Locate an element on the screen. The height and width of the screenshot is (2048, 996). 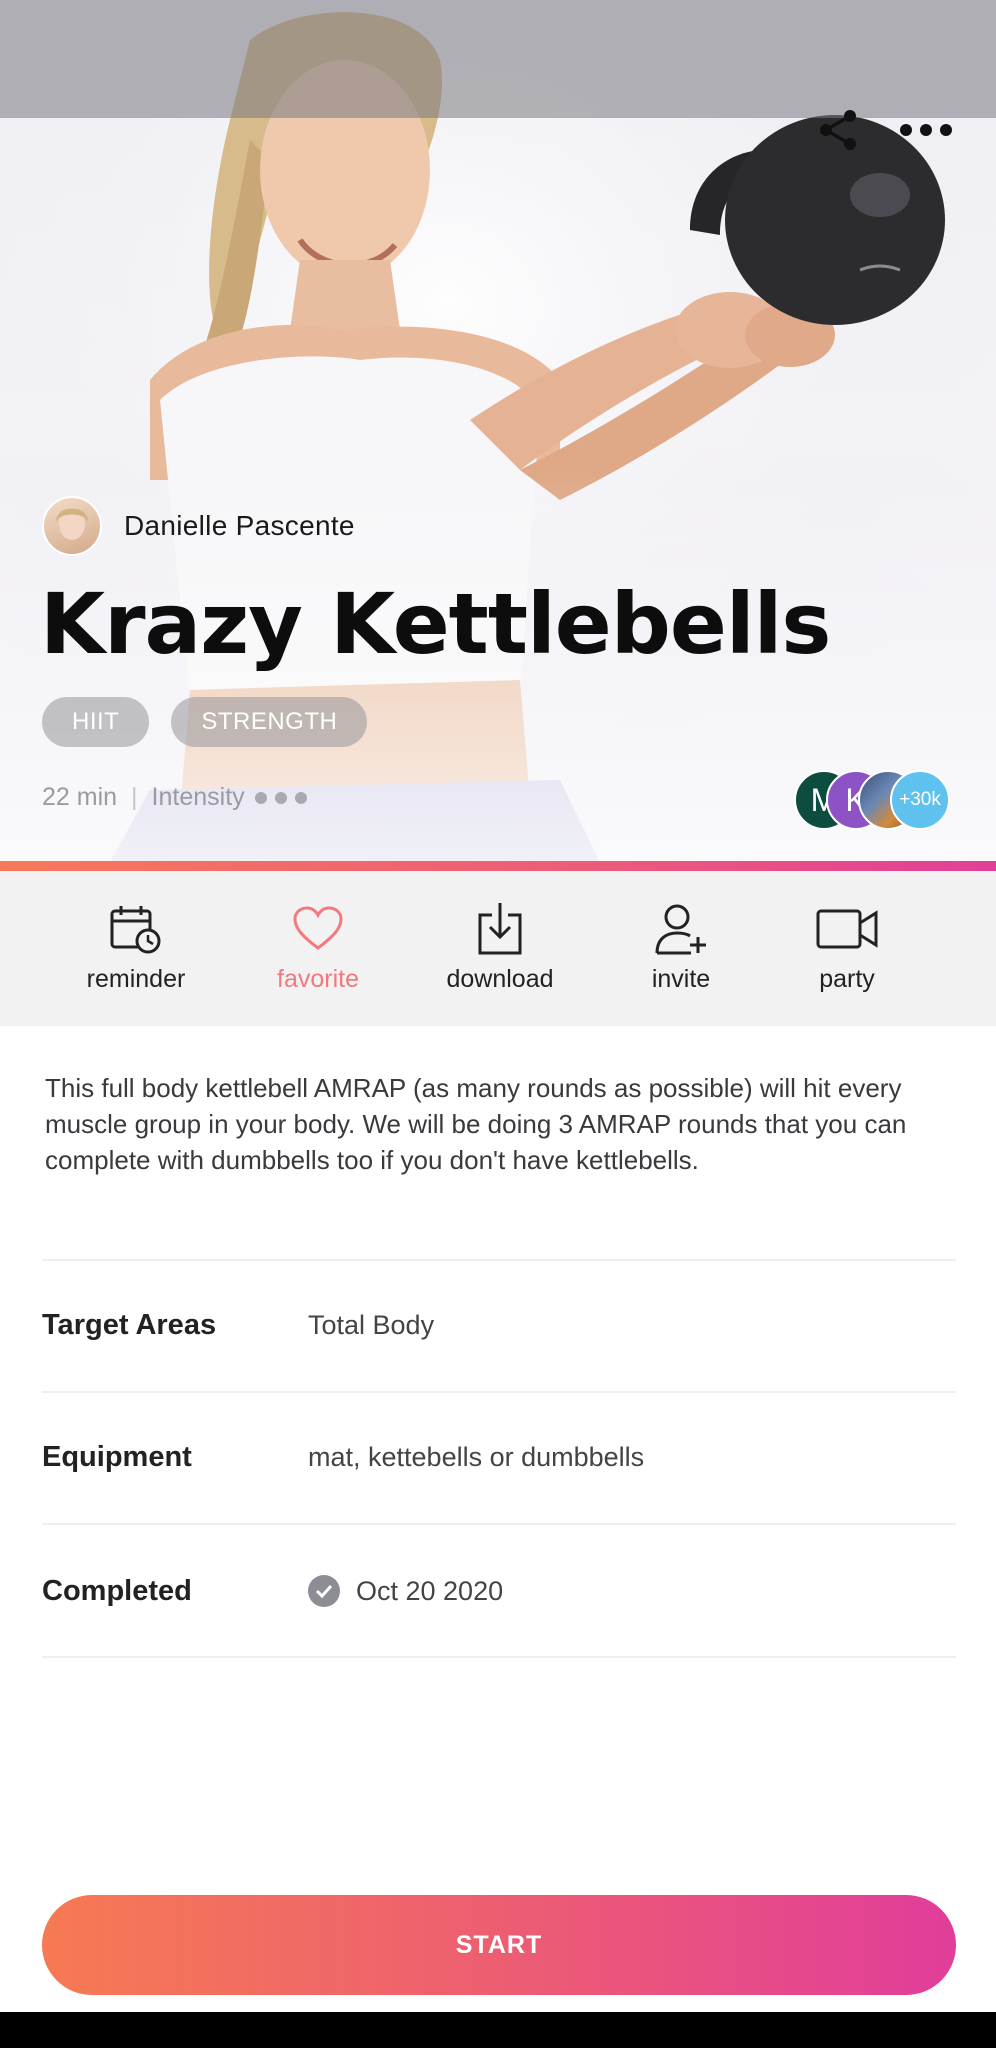
more-horizontal-icon is located at coordinates (926, 130).